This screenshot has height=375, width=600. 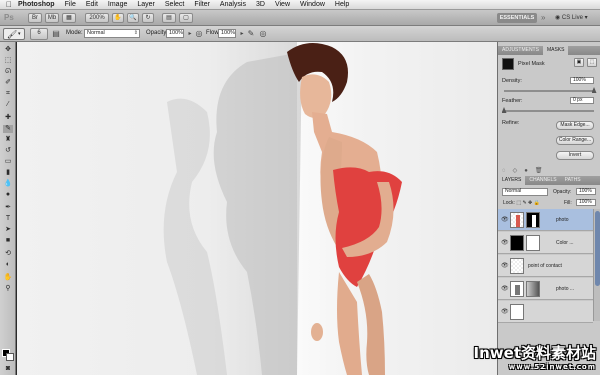 What do you see at coordinates (175, 33) in the screenshot?
I see `opacity-field: 100%` at bounding box center [175, 33].